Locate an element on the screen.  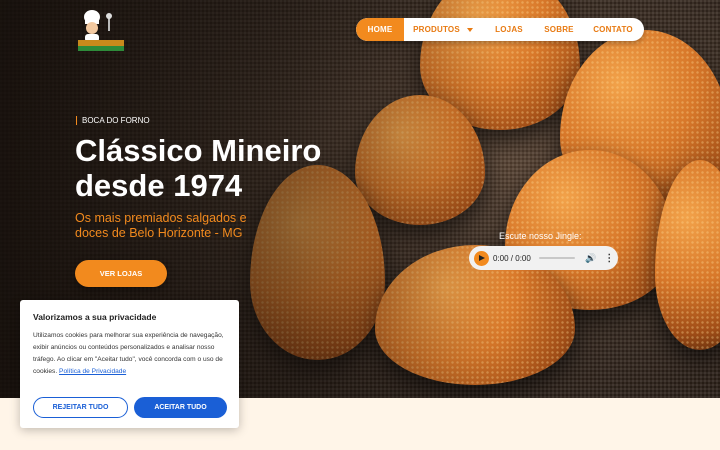
nav-produtos-label: PRODUTOS is located at coordinates (436, 29).